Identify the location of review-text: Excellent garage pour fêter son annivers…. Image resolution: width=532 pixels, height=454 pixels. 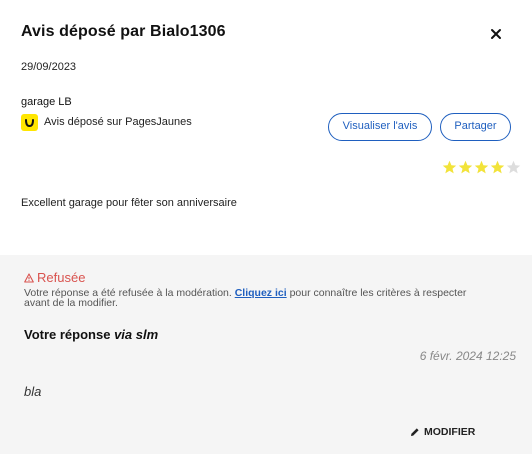
(129, 203).